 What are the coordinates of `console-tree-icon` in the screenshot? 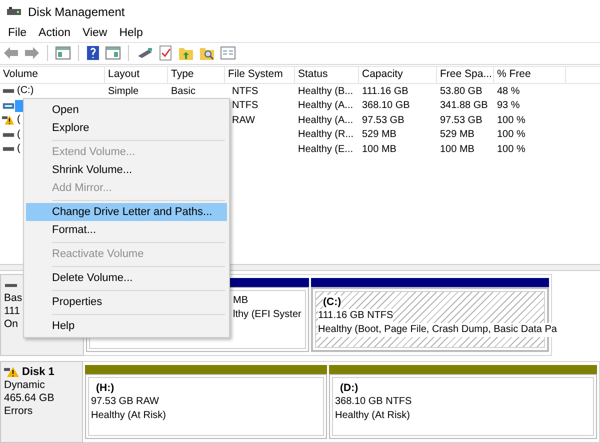 It's located at (63, 53).